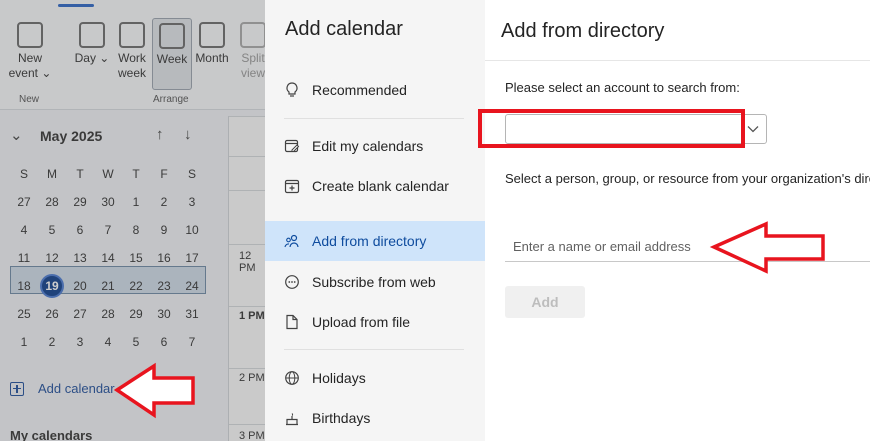 Image resolution: width=870 pixels, height=441 pixels. What do you see at coordinates (344, 29) in the screenshot?
I see `nav-title: Add calendar` at bounding box center [344, 29].